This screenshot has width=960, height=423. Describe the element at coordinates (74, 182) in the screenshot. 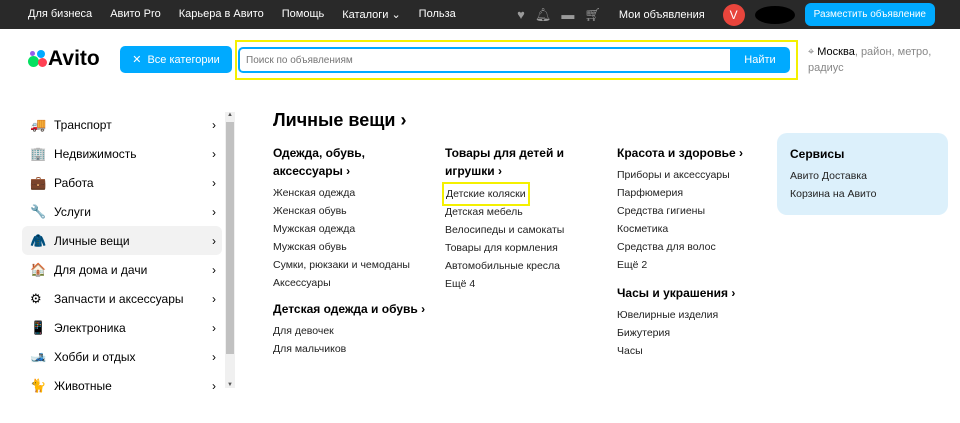

I see `sidebar-item-label: Работа` at that location.